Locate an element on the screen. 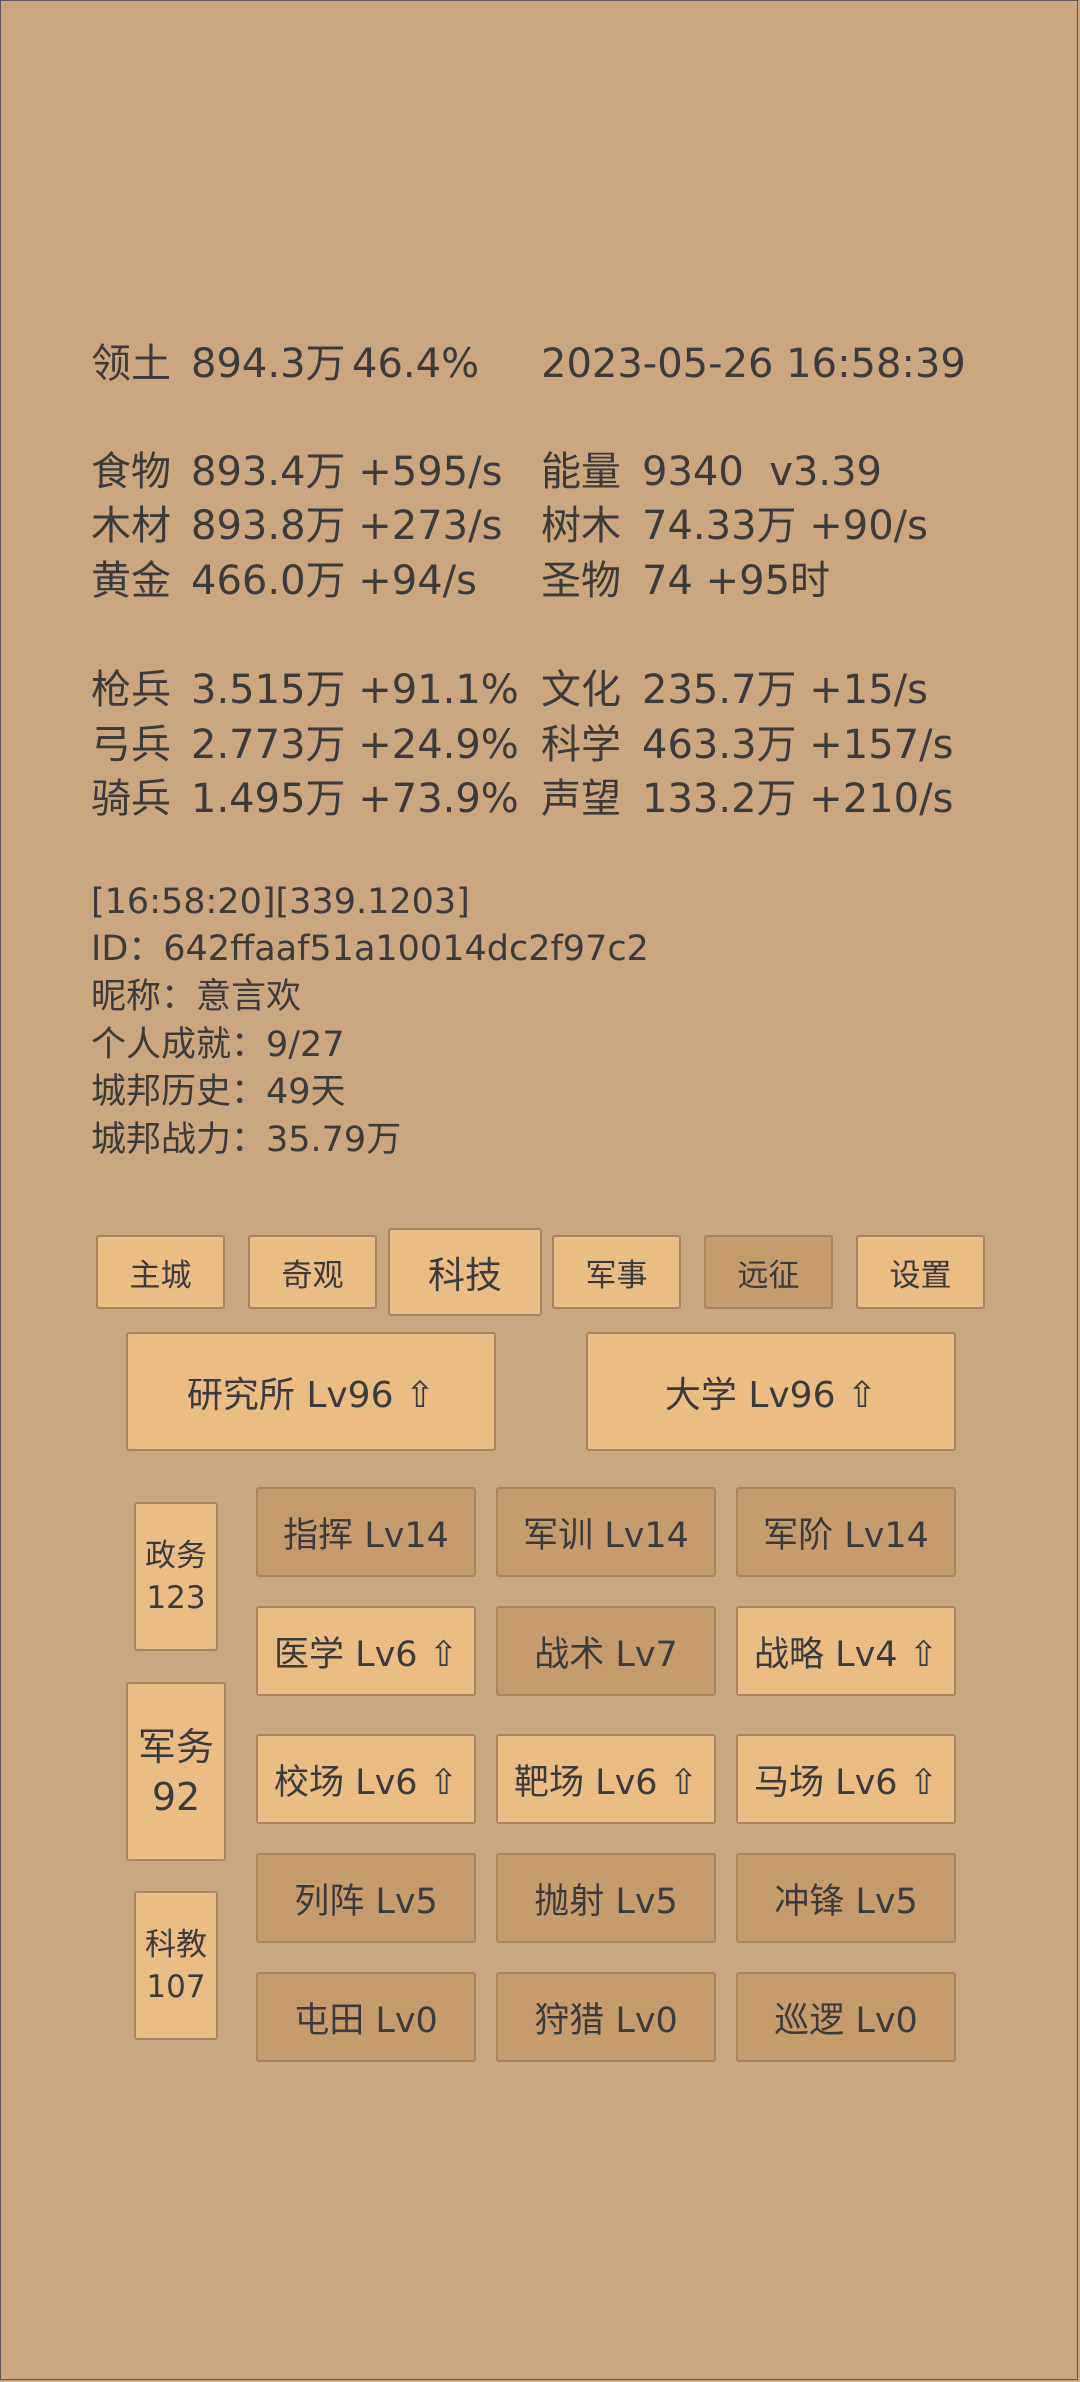 This screenshot has width=1080, height=2382. territory-label: 领土 is located at coordinates (131, 364).